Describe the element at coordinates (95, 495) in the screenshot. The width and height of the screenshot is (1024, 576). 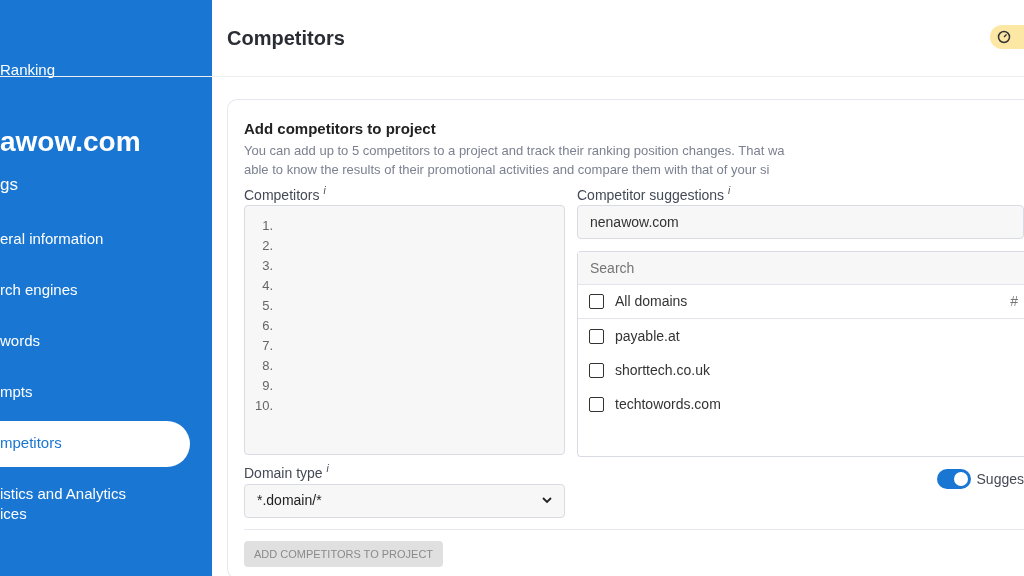
I see `sidebar-item: istics and Analytics ices` at that location.